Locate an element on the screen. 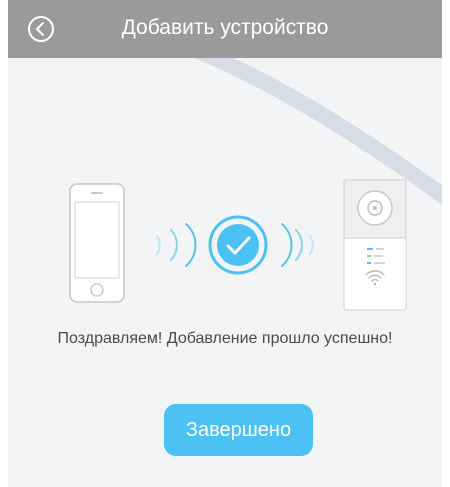 The height and width of the screenshot is (487, 450). page-title: Добавить устройство is located at coordinates (225, 27).